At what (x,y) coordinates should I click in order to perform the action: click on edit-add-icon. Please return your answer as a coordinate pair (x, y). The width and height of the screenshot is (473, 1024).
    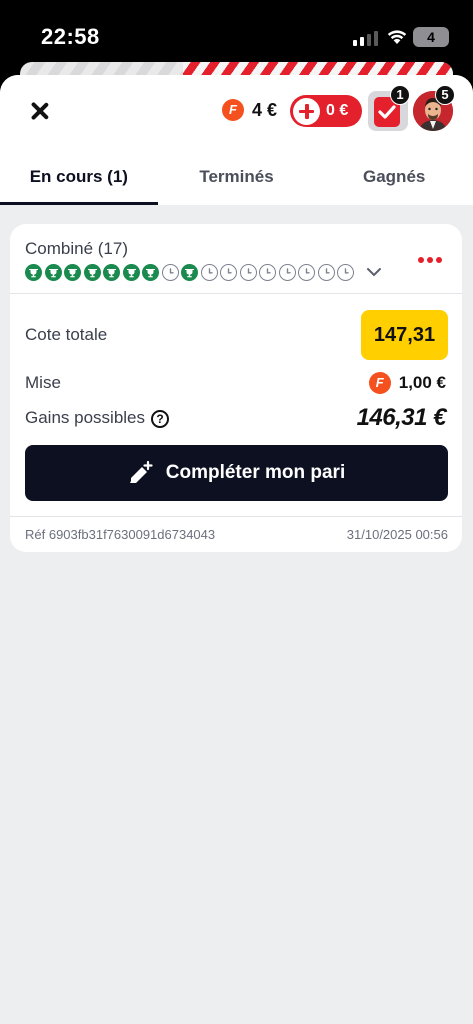
    Looking at the image, I should click on (141, 472).